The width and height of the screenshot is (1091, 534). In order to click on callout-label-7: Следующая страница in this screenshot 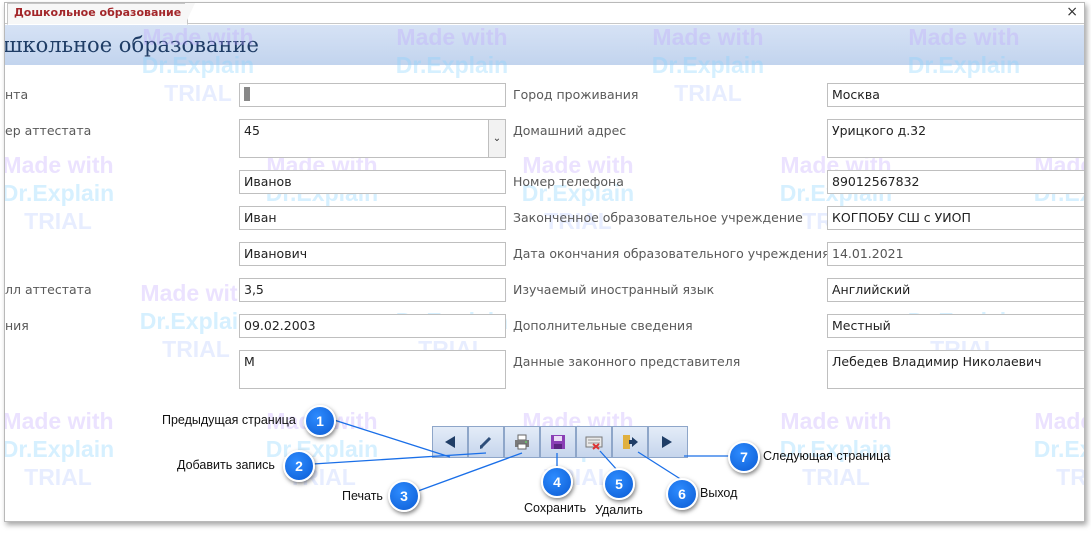, I will do `click(827, 456)`.